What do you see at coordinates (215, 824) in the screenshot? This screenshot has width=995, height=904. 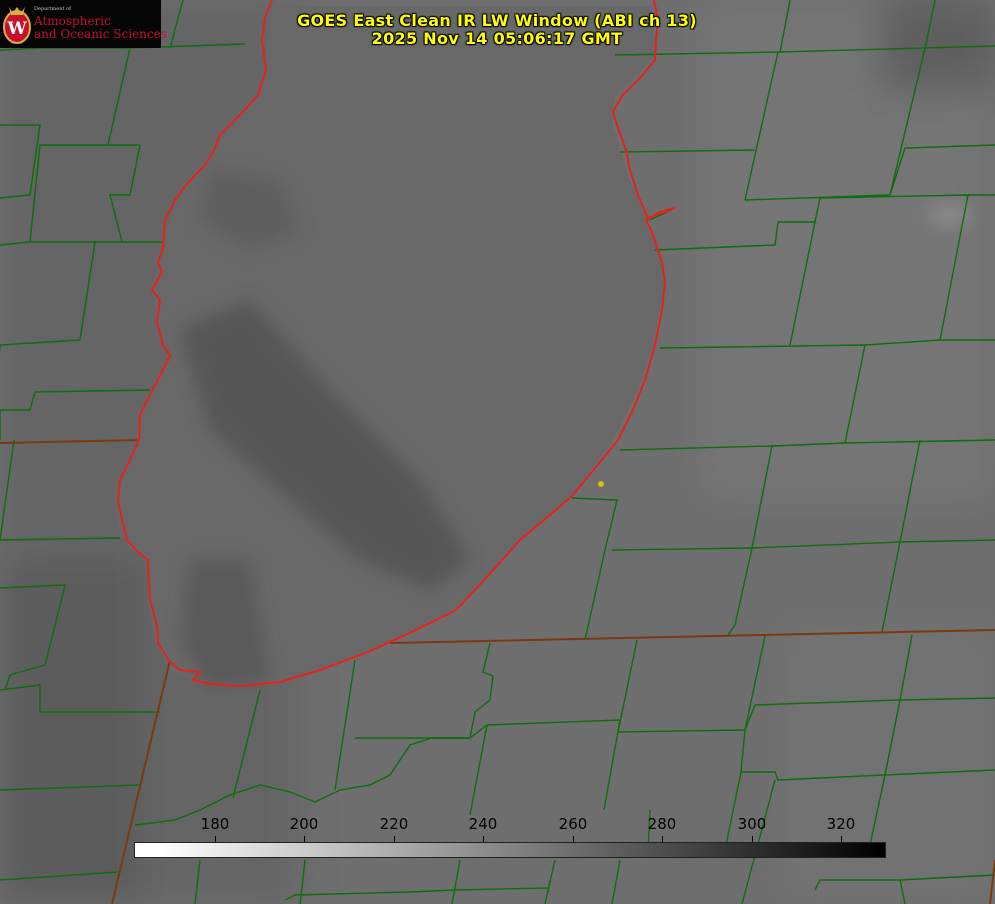 I see `colorbar-tick-label: 180` at bounding box center [215, 824].